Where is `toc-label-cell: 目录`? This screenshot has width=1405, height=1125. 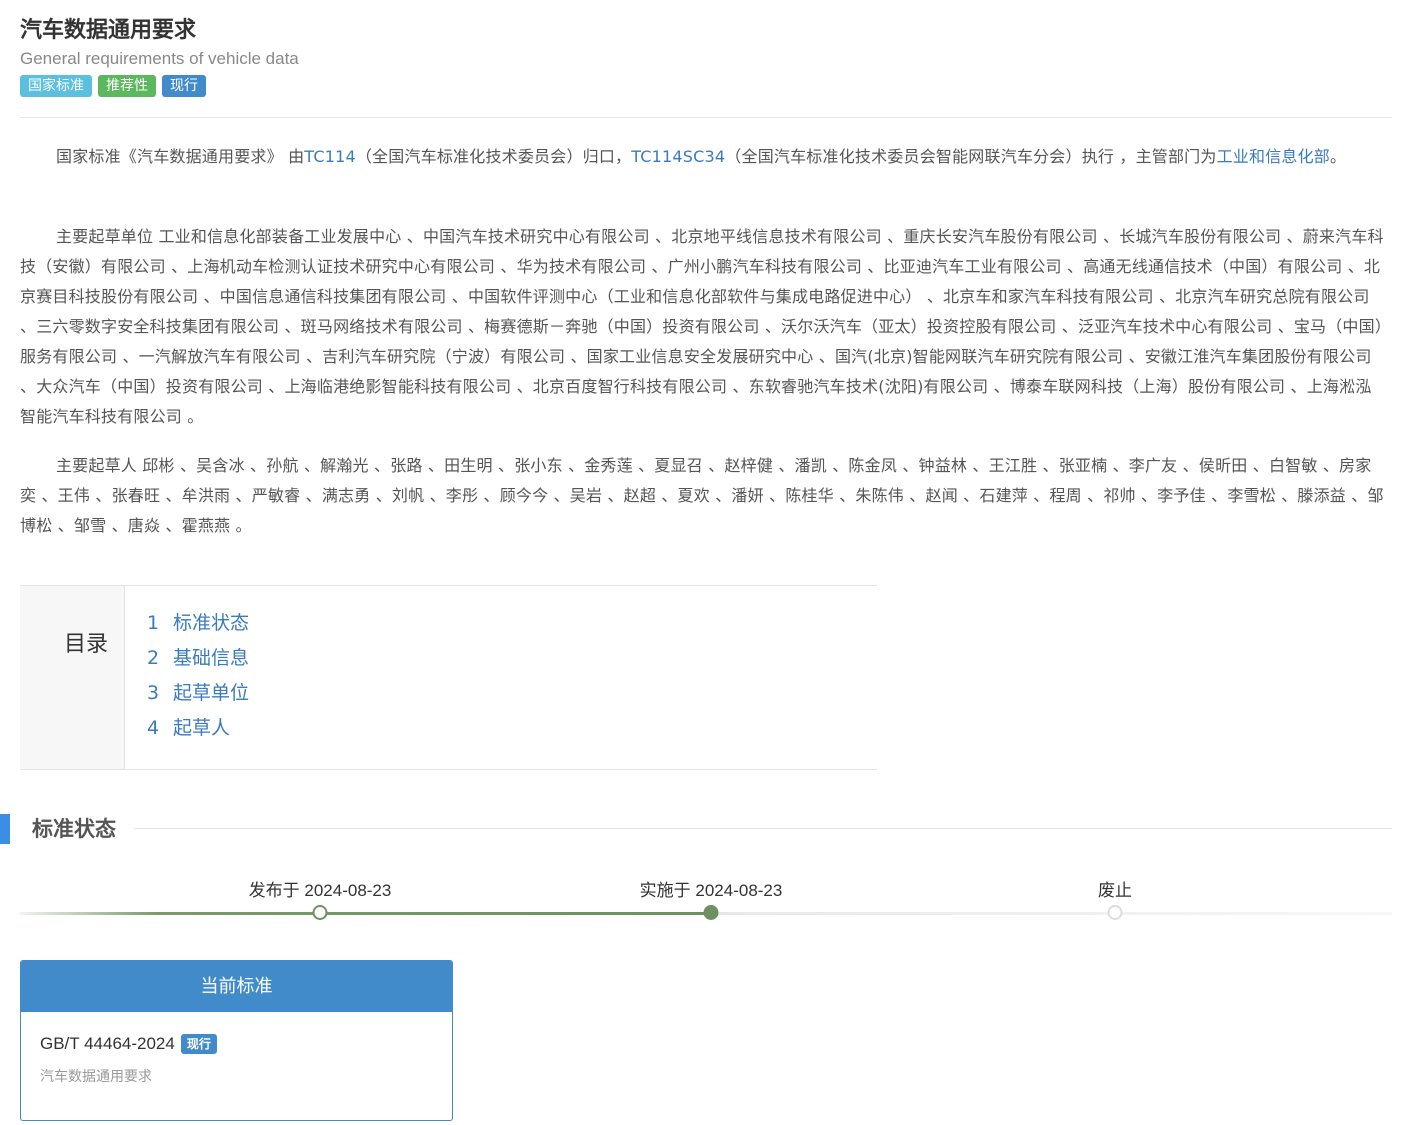
toc-label-cell: 目录 is located at coordinates (72, 677).